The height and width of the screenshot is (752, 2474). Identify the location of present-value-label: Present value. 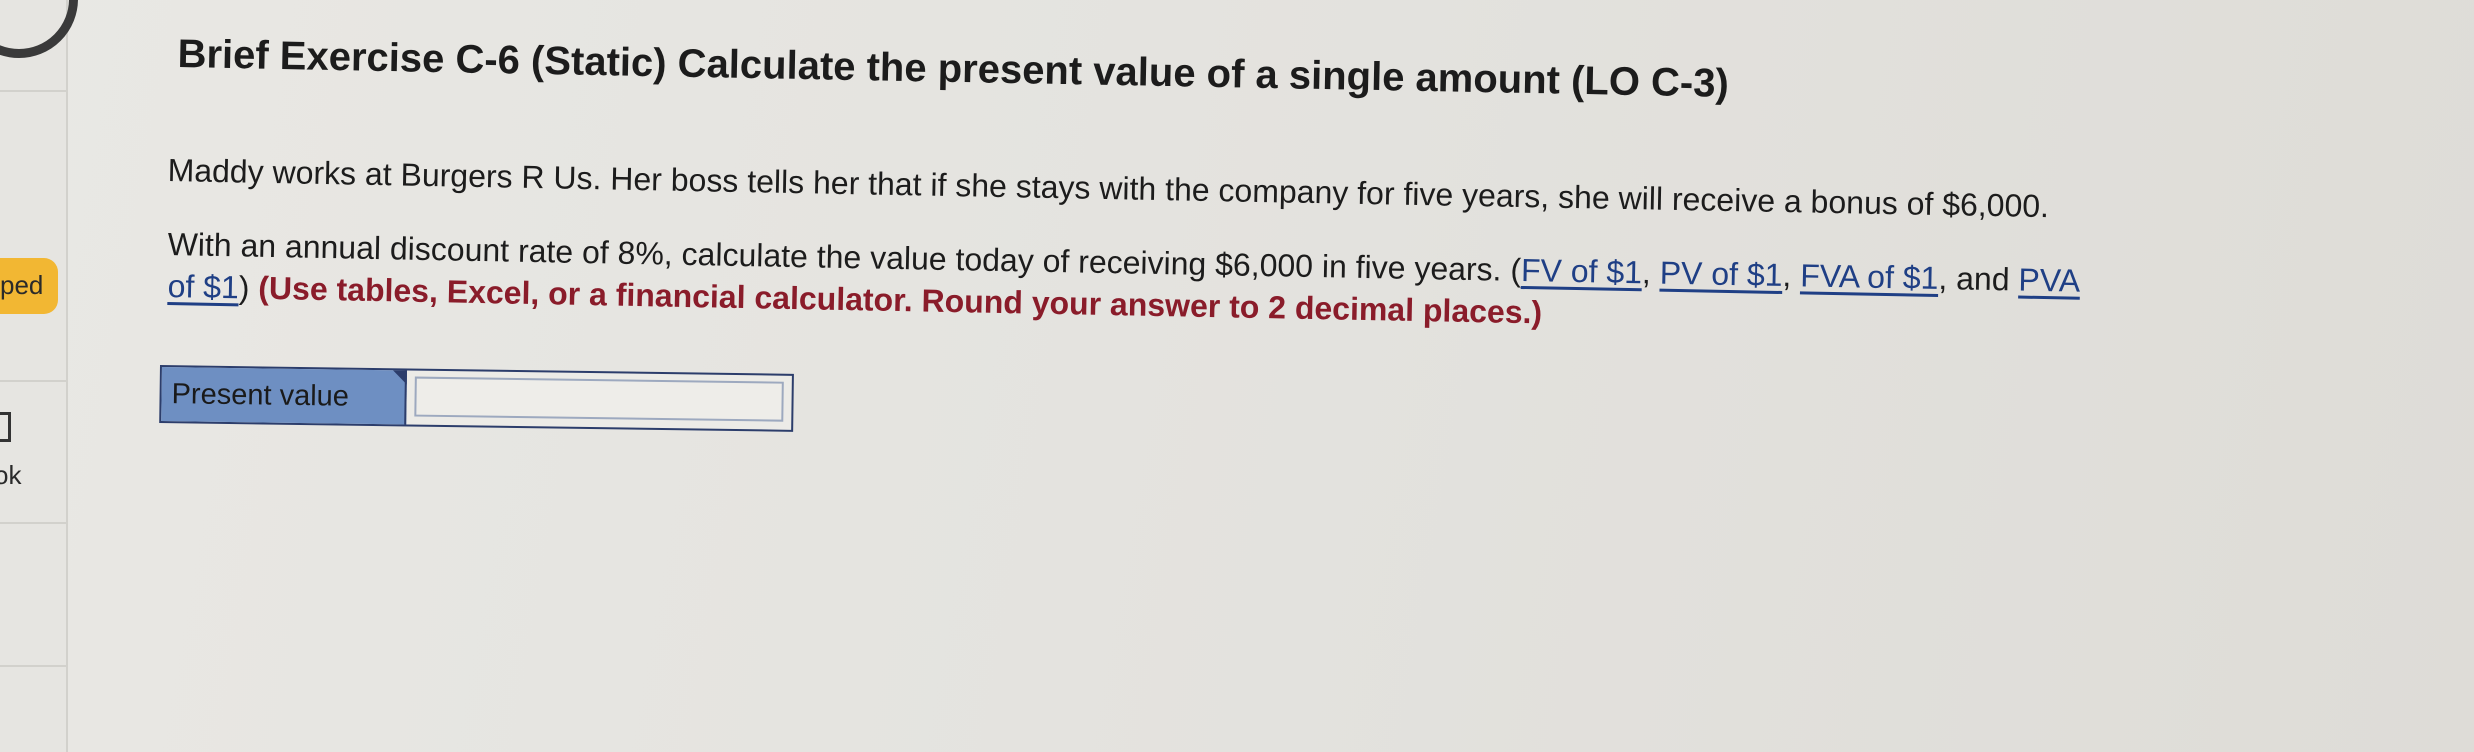
(284, 396).